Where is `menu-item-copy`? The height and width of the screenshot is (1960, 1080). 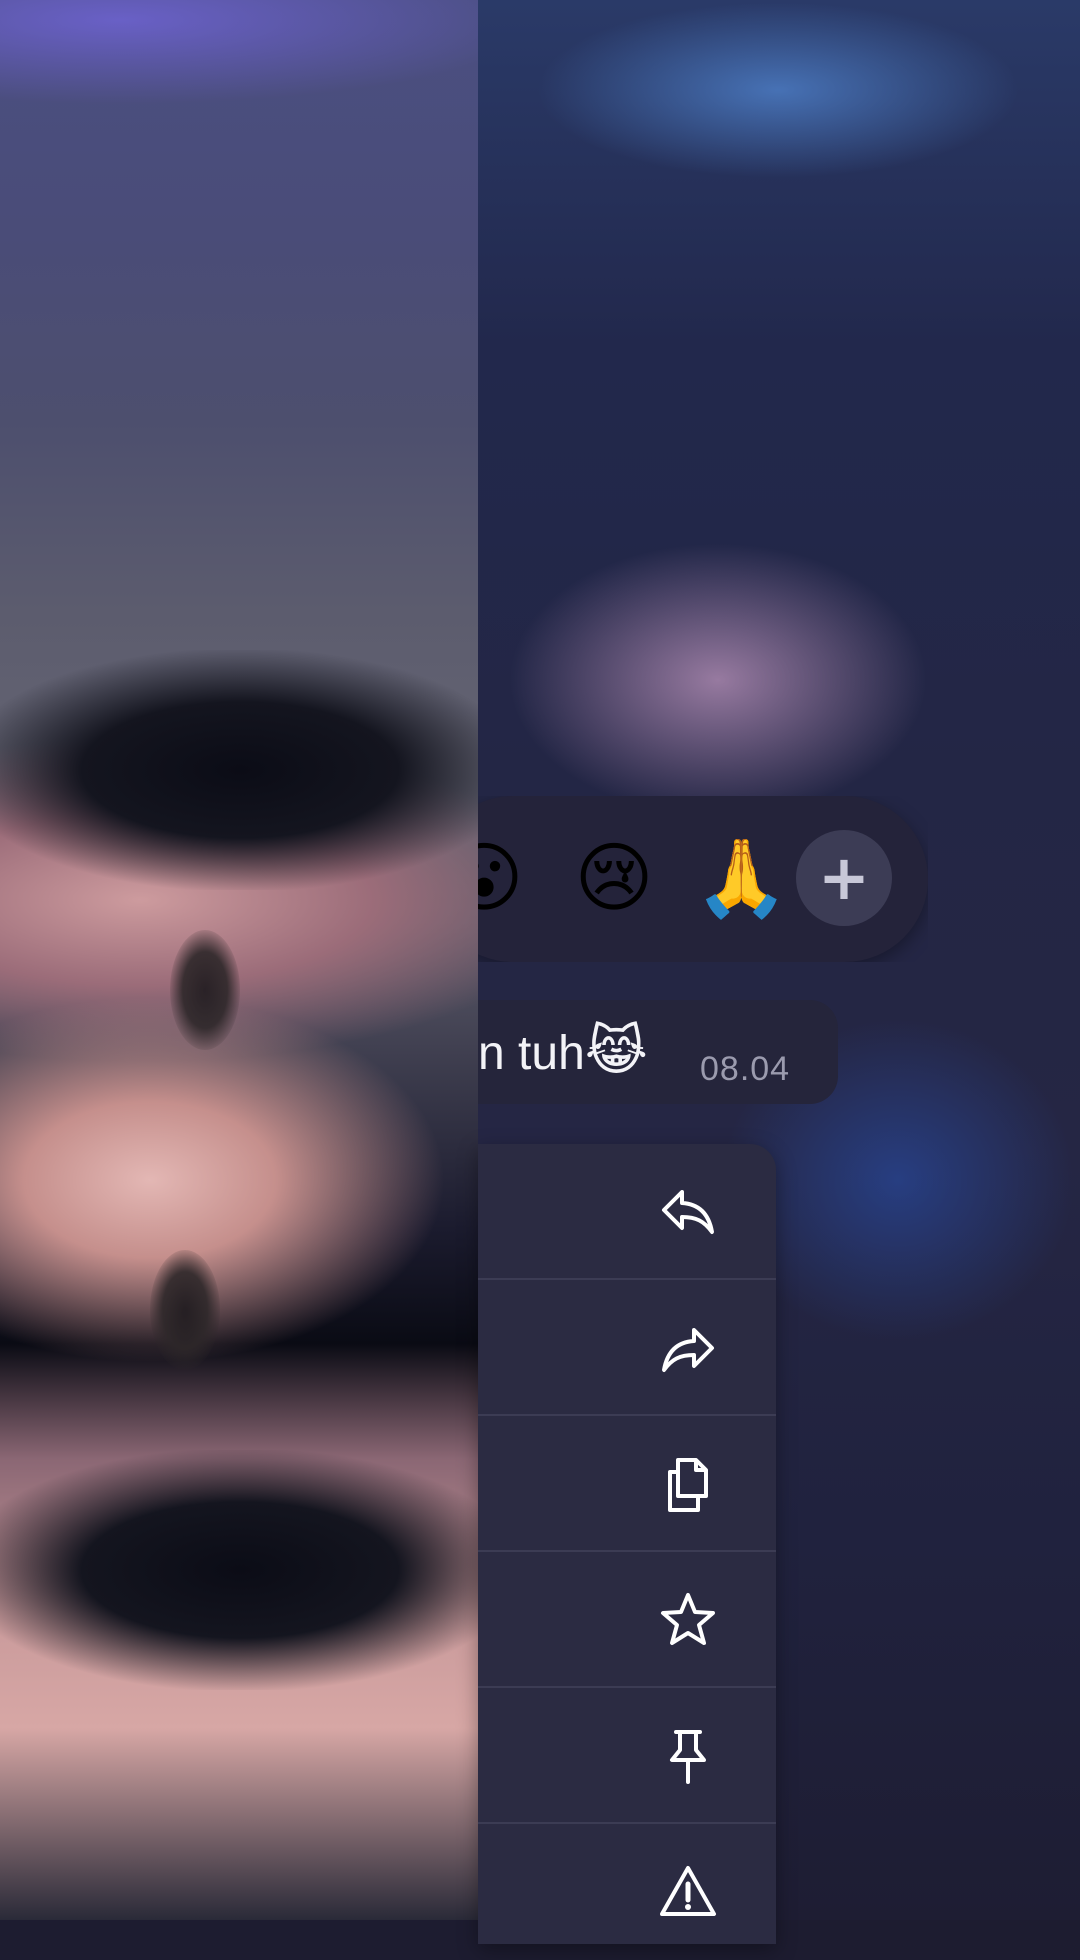 menu-item-copy is located at coordinates (627, 1484).